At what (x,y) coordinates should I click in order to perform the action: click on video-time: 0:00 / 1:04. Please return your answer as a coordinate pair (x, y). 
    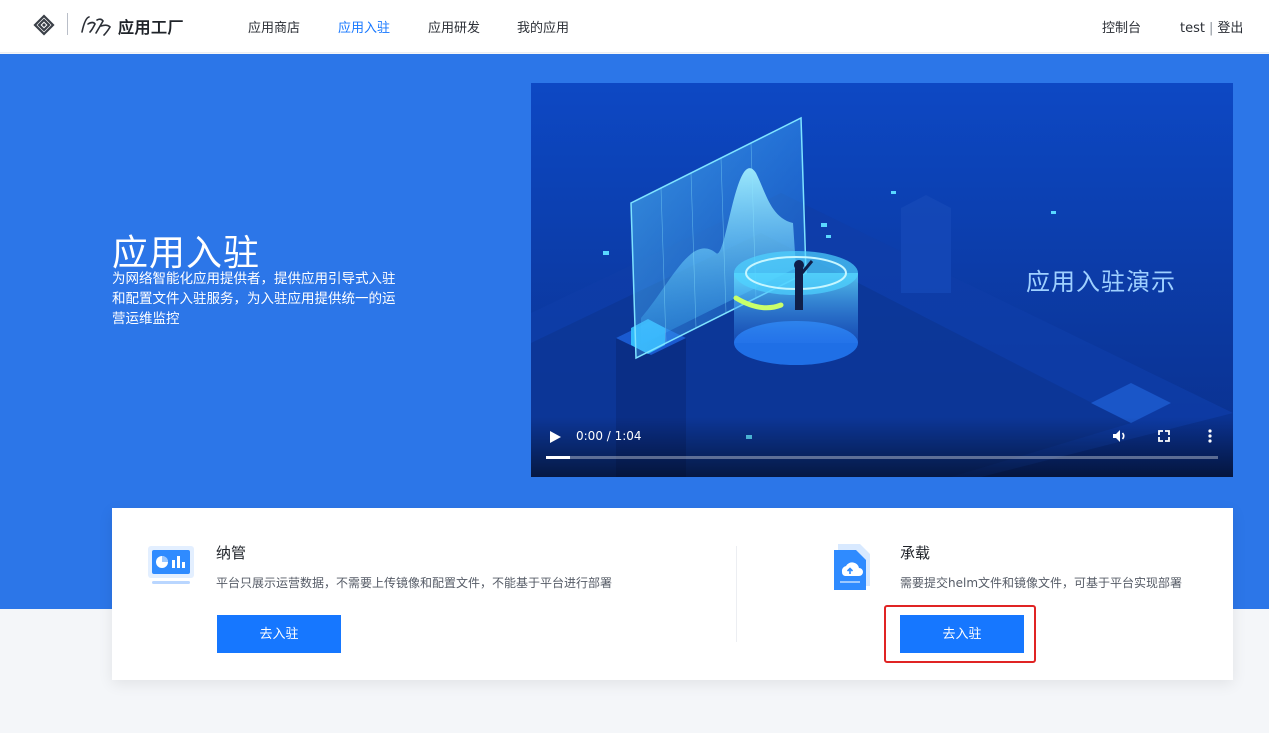
    Looking at the image, I should click on (609, 436).